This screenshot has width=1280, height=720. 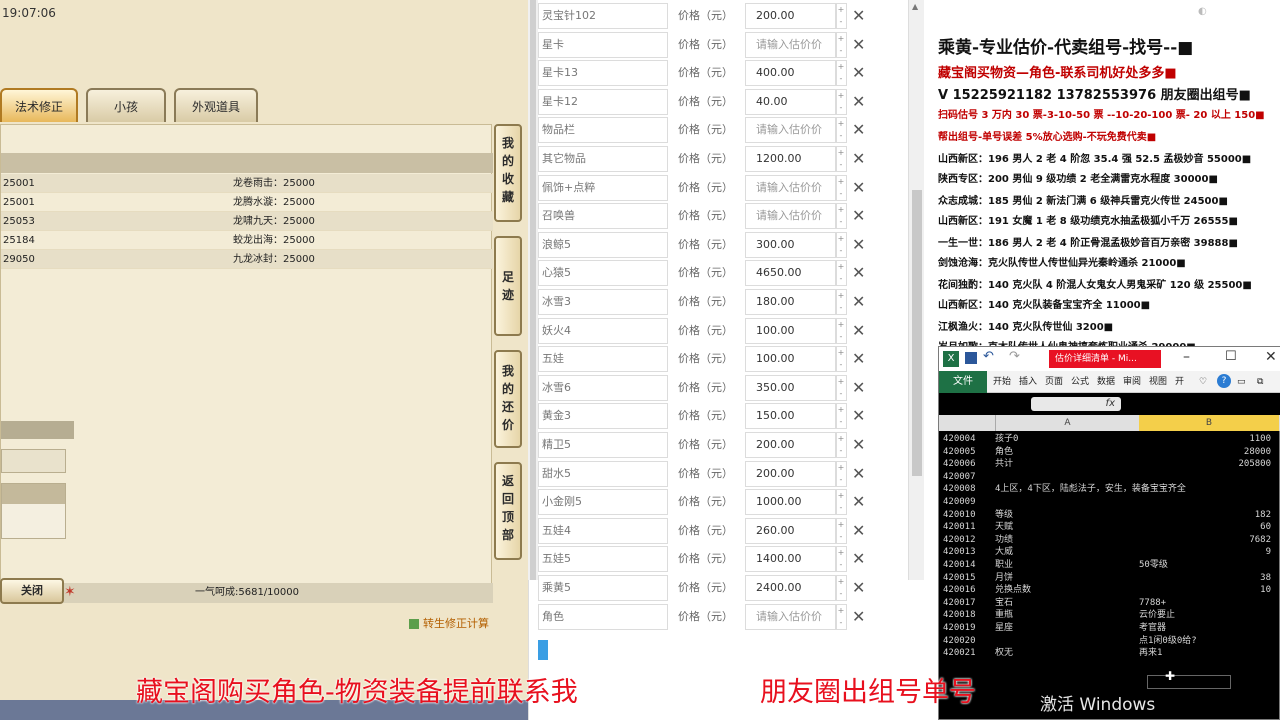 I want to click on table-row: 420014 职业 50零级, so click(x=1109, y=565).